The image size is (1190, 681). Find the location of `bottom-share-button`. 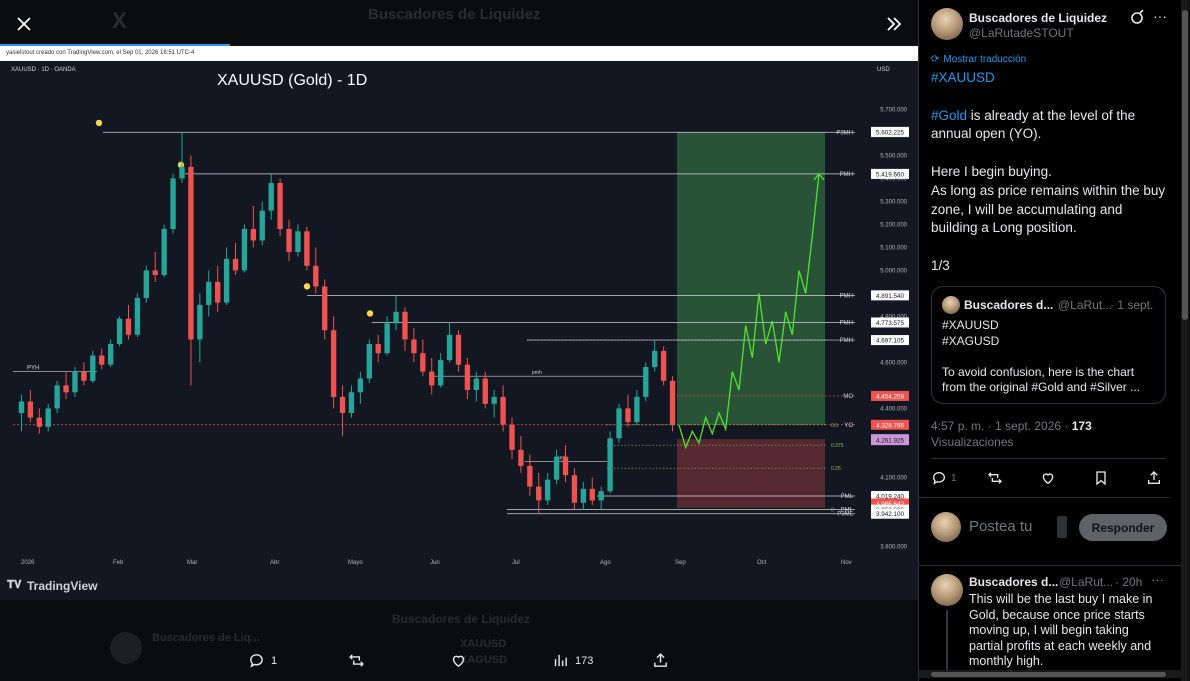

bottom-share-button is located at coordinates (660, 660).